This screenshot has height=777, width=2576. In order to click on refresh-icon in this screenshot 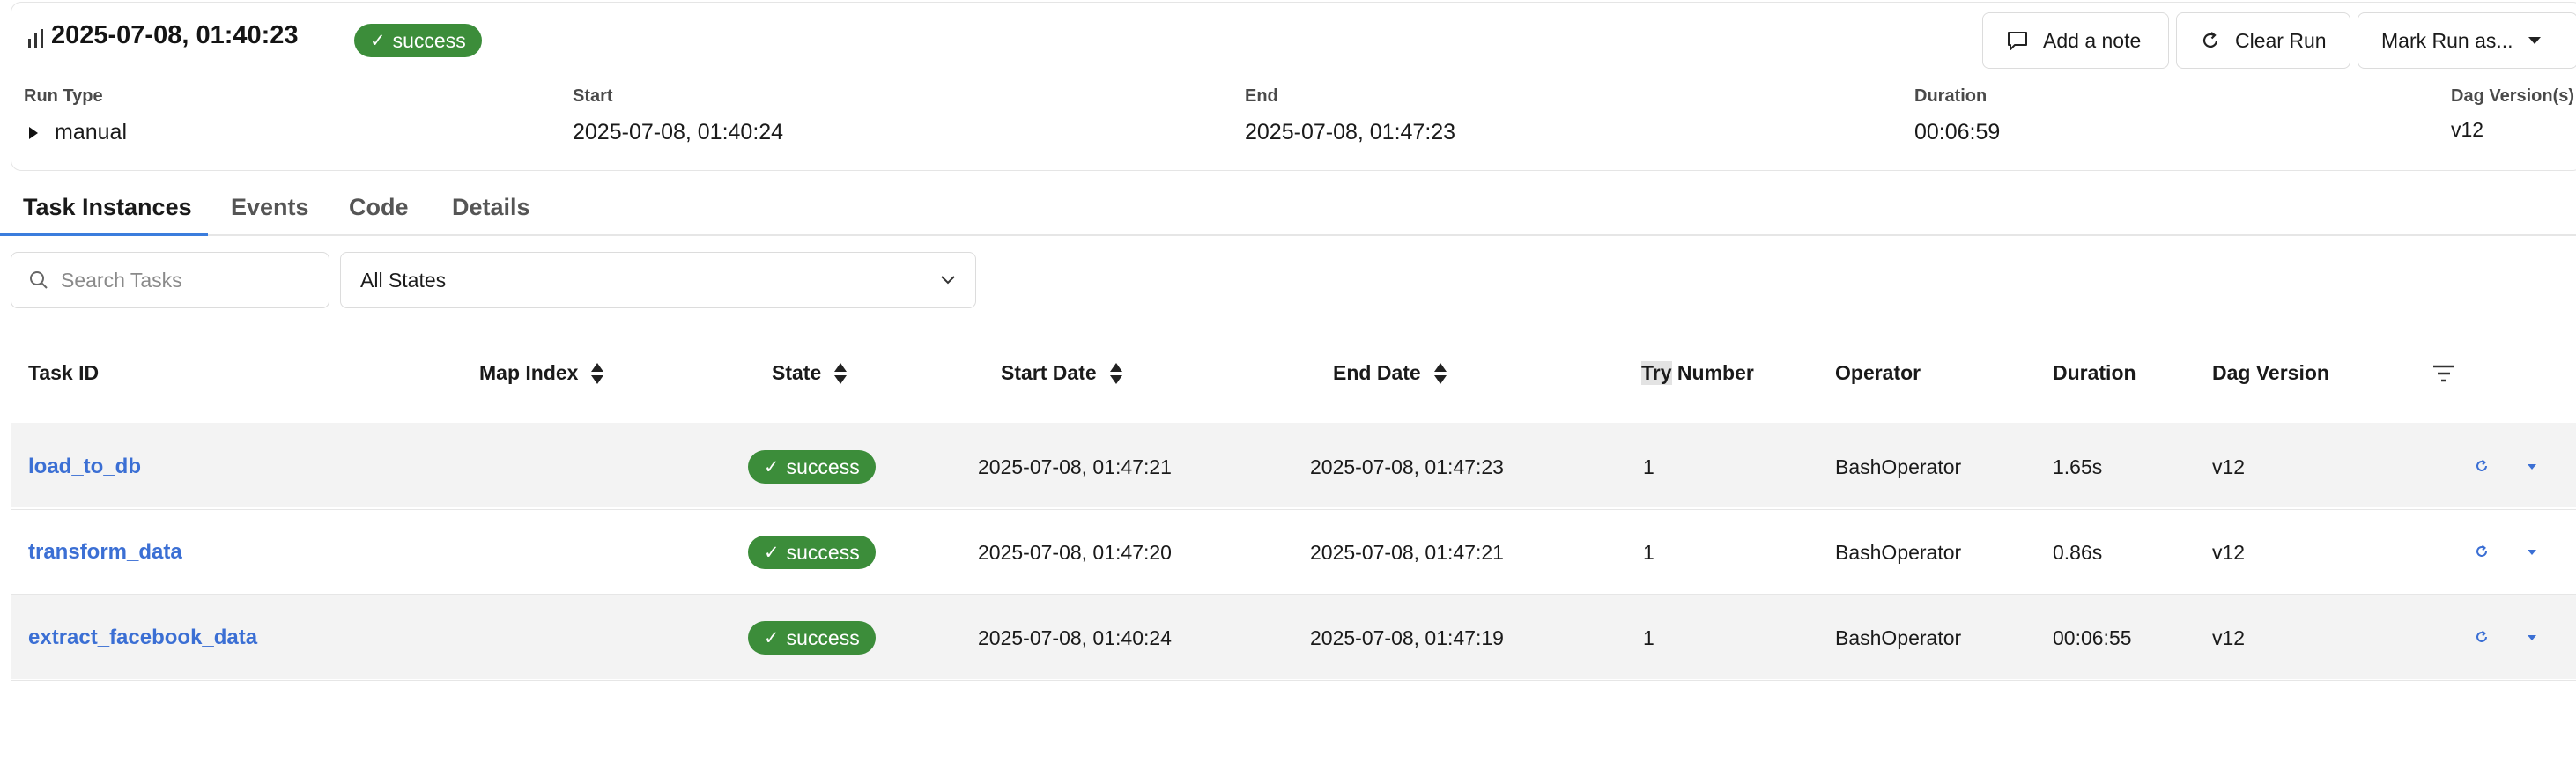, I will do `click(2210, 40)`.